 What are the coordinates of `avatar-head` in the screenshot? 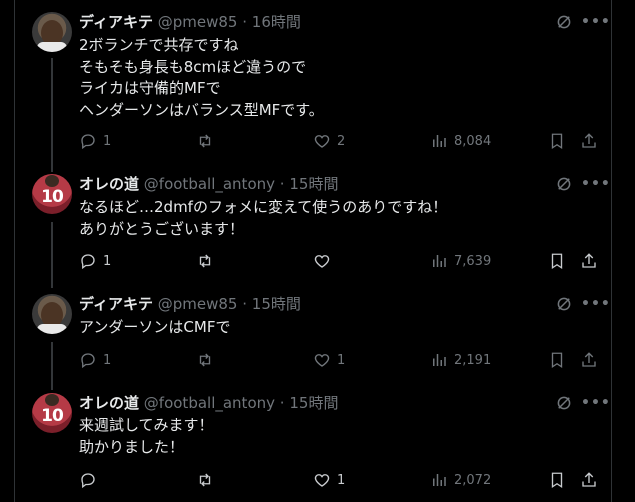 It's located at (52, 400).